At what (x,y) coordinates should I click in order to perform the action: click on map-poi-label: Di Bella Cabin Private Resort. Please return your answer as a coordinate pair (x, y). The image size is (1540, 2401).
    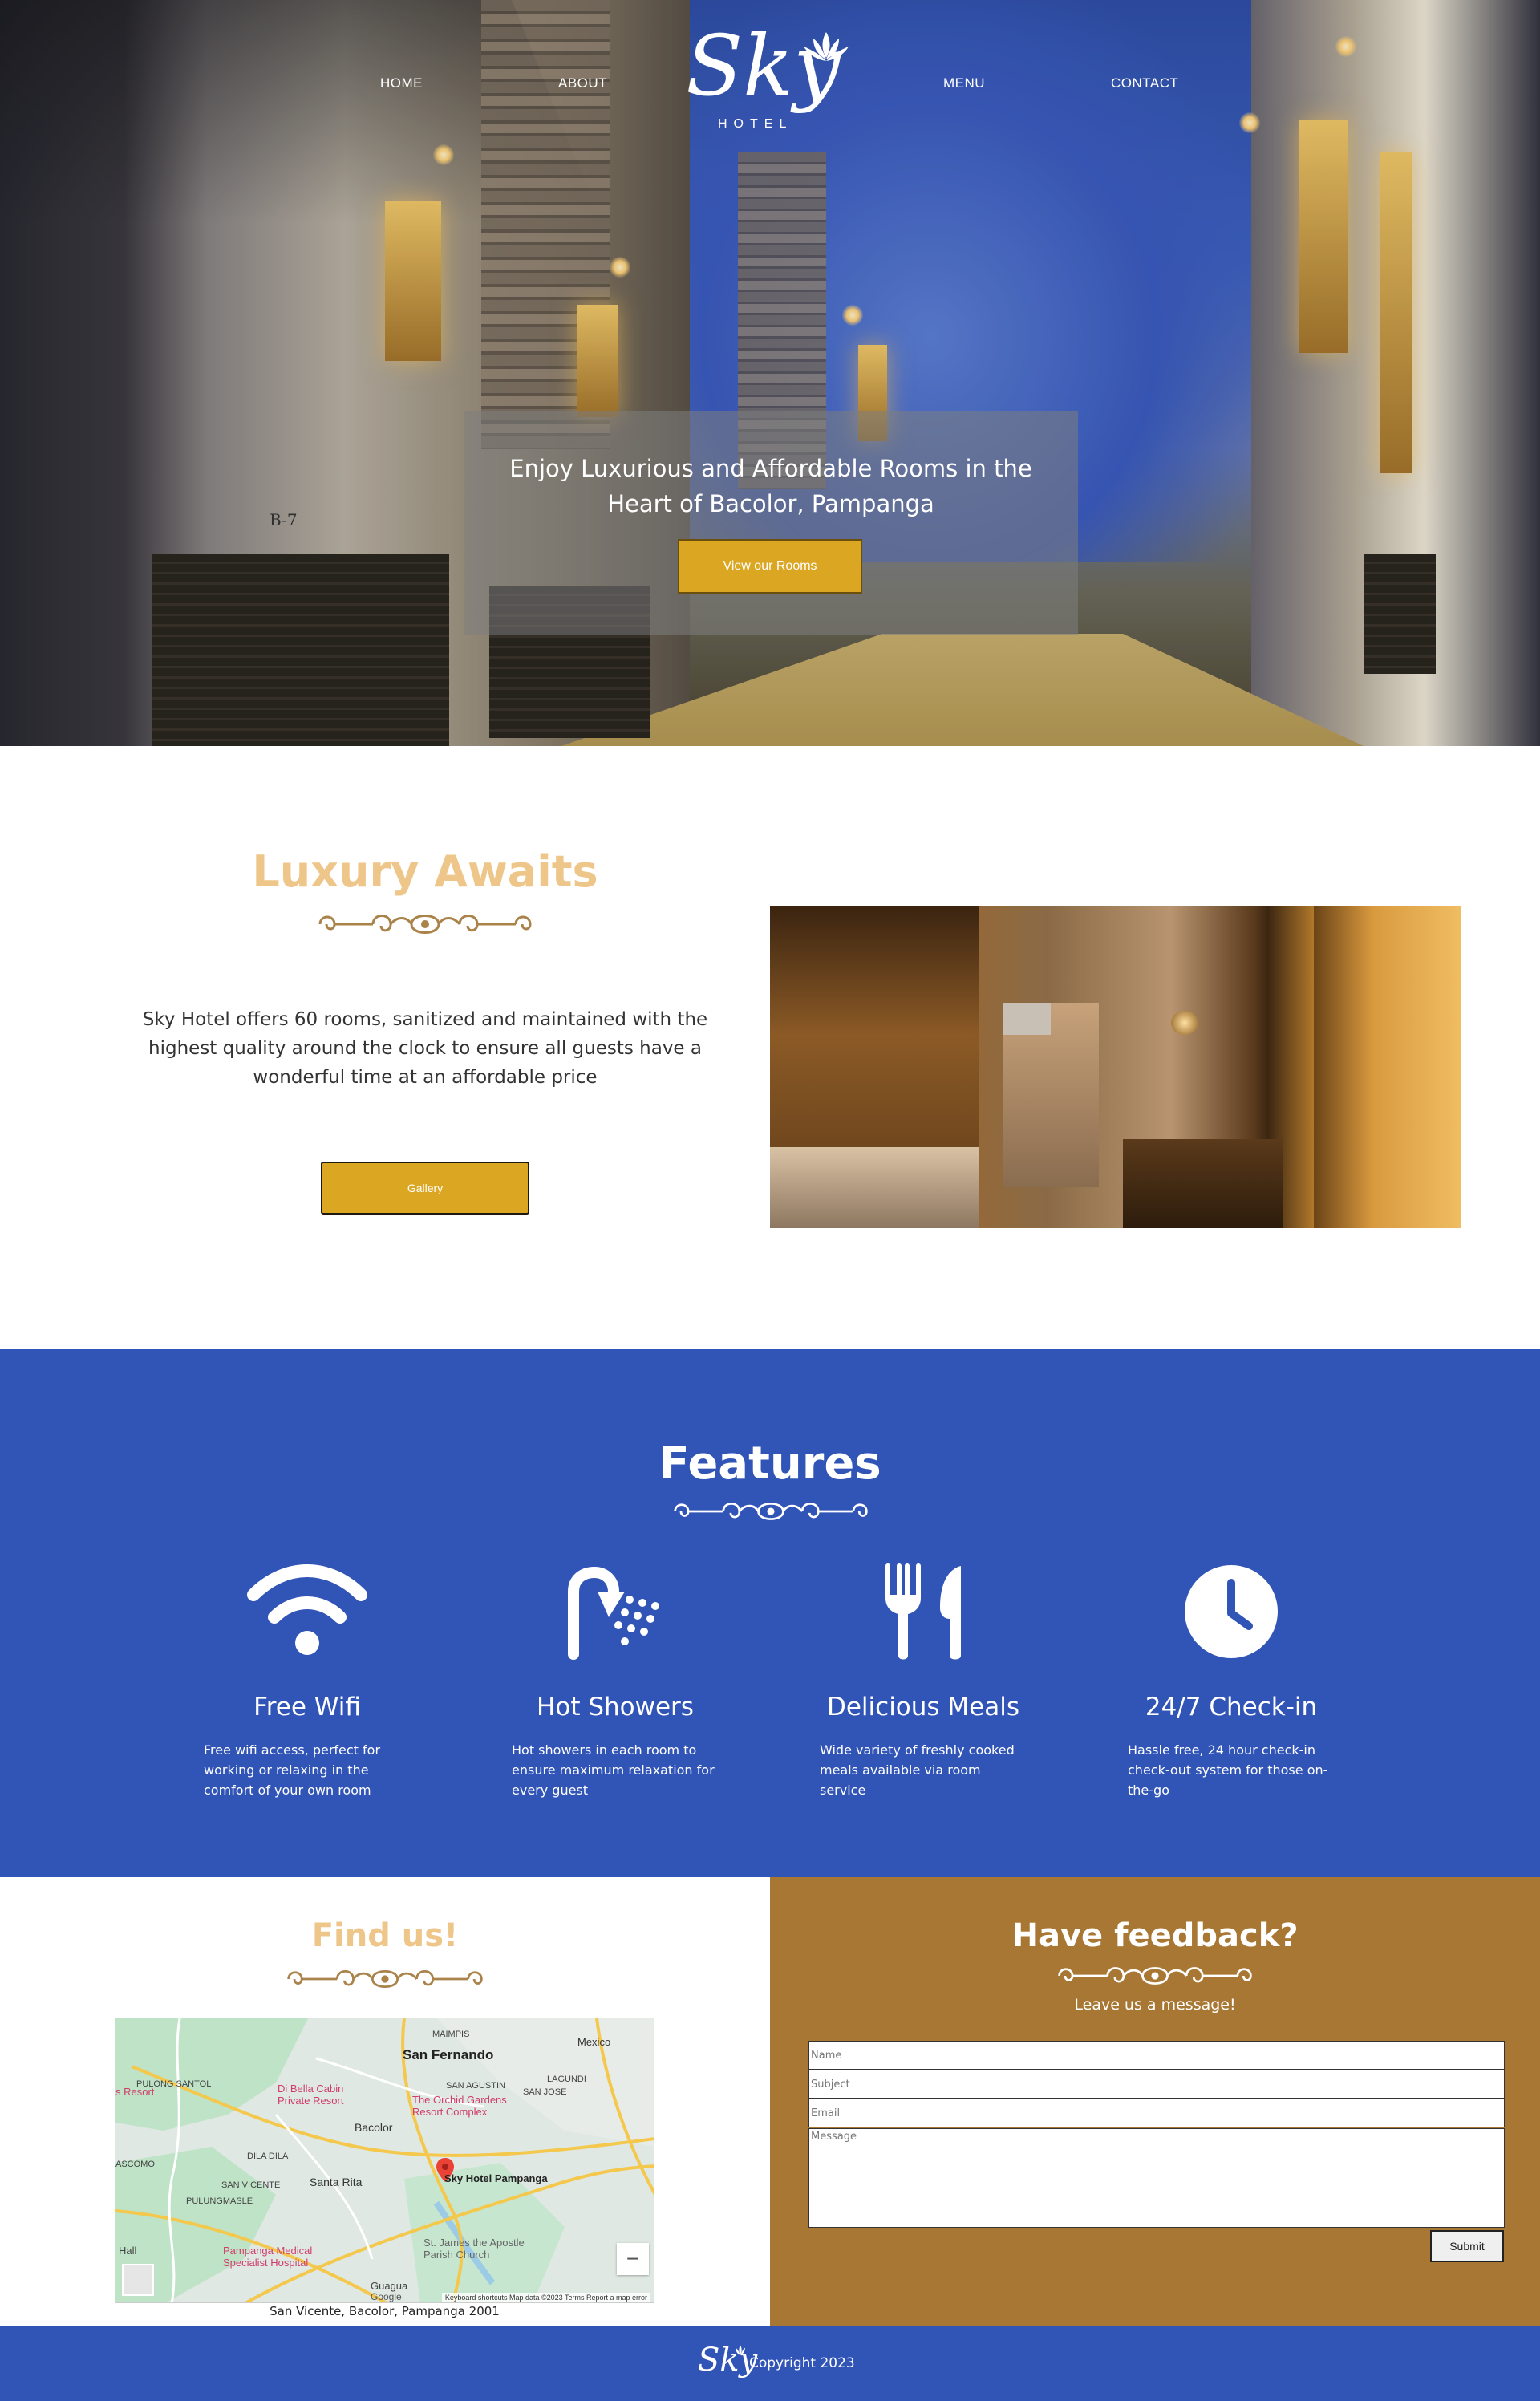
    Looking at the image, I should click on (322, 2095).